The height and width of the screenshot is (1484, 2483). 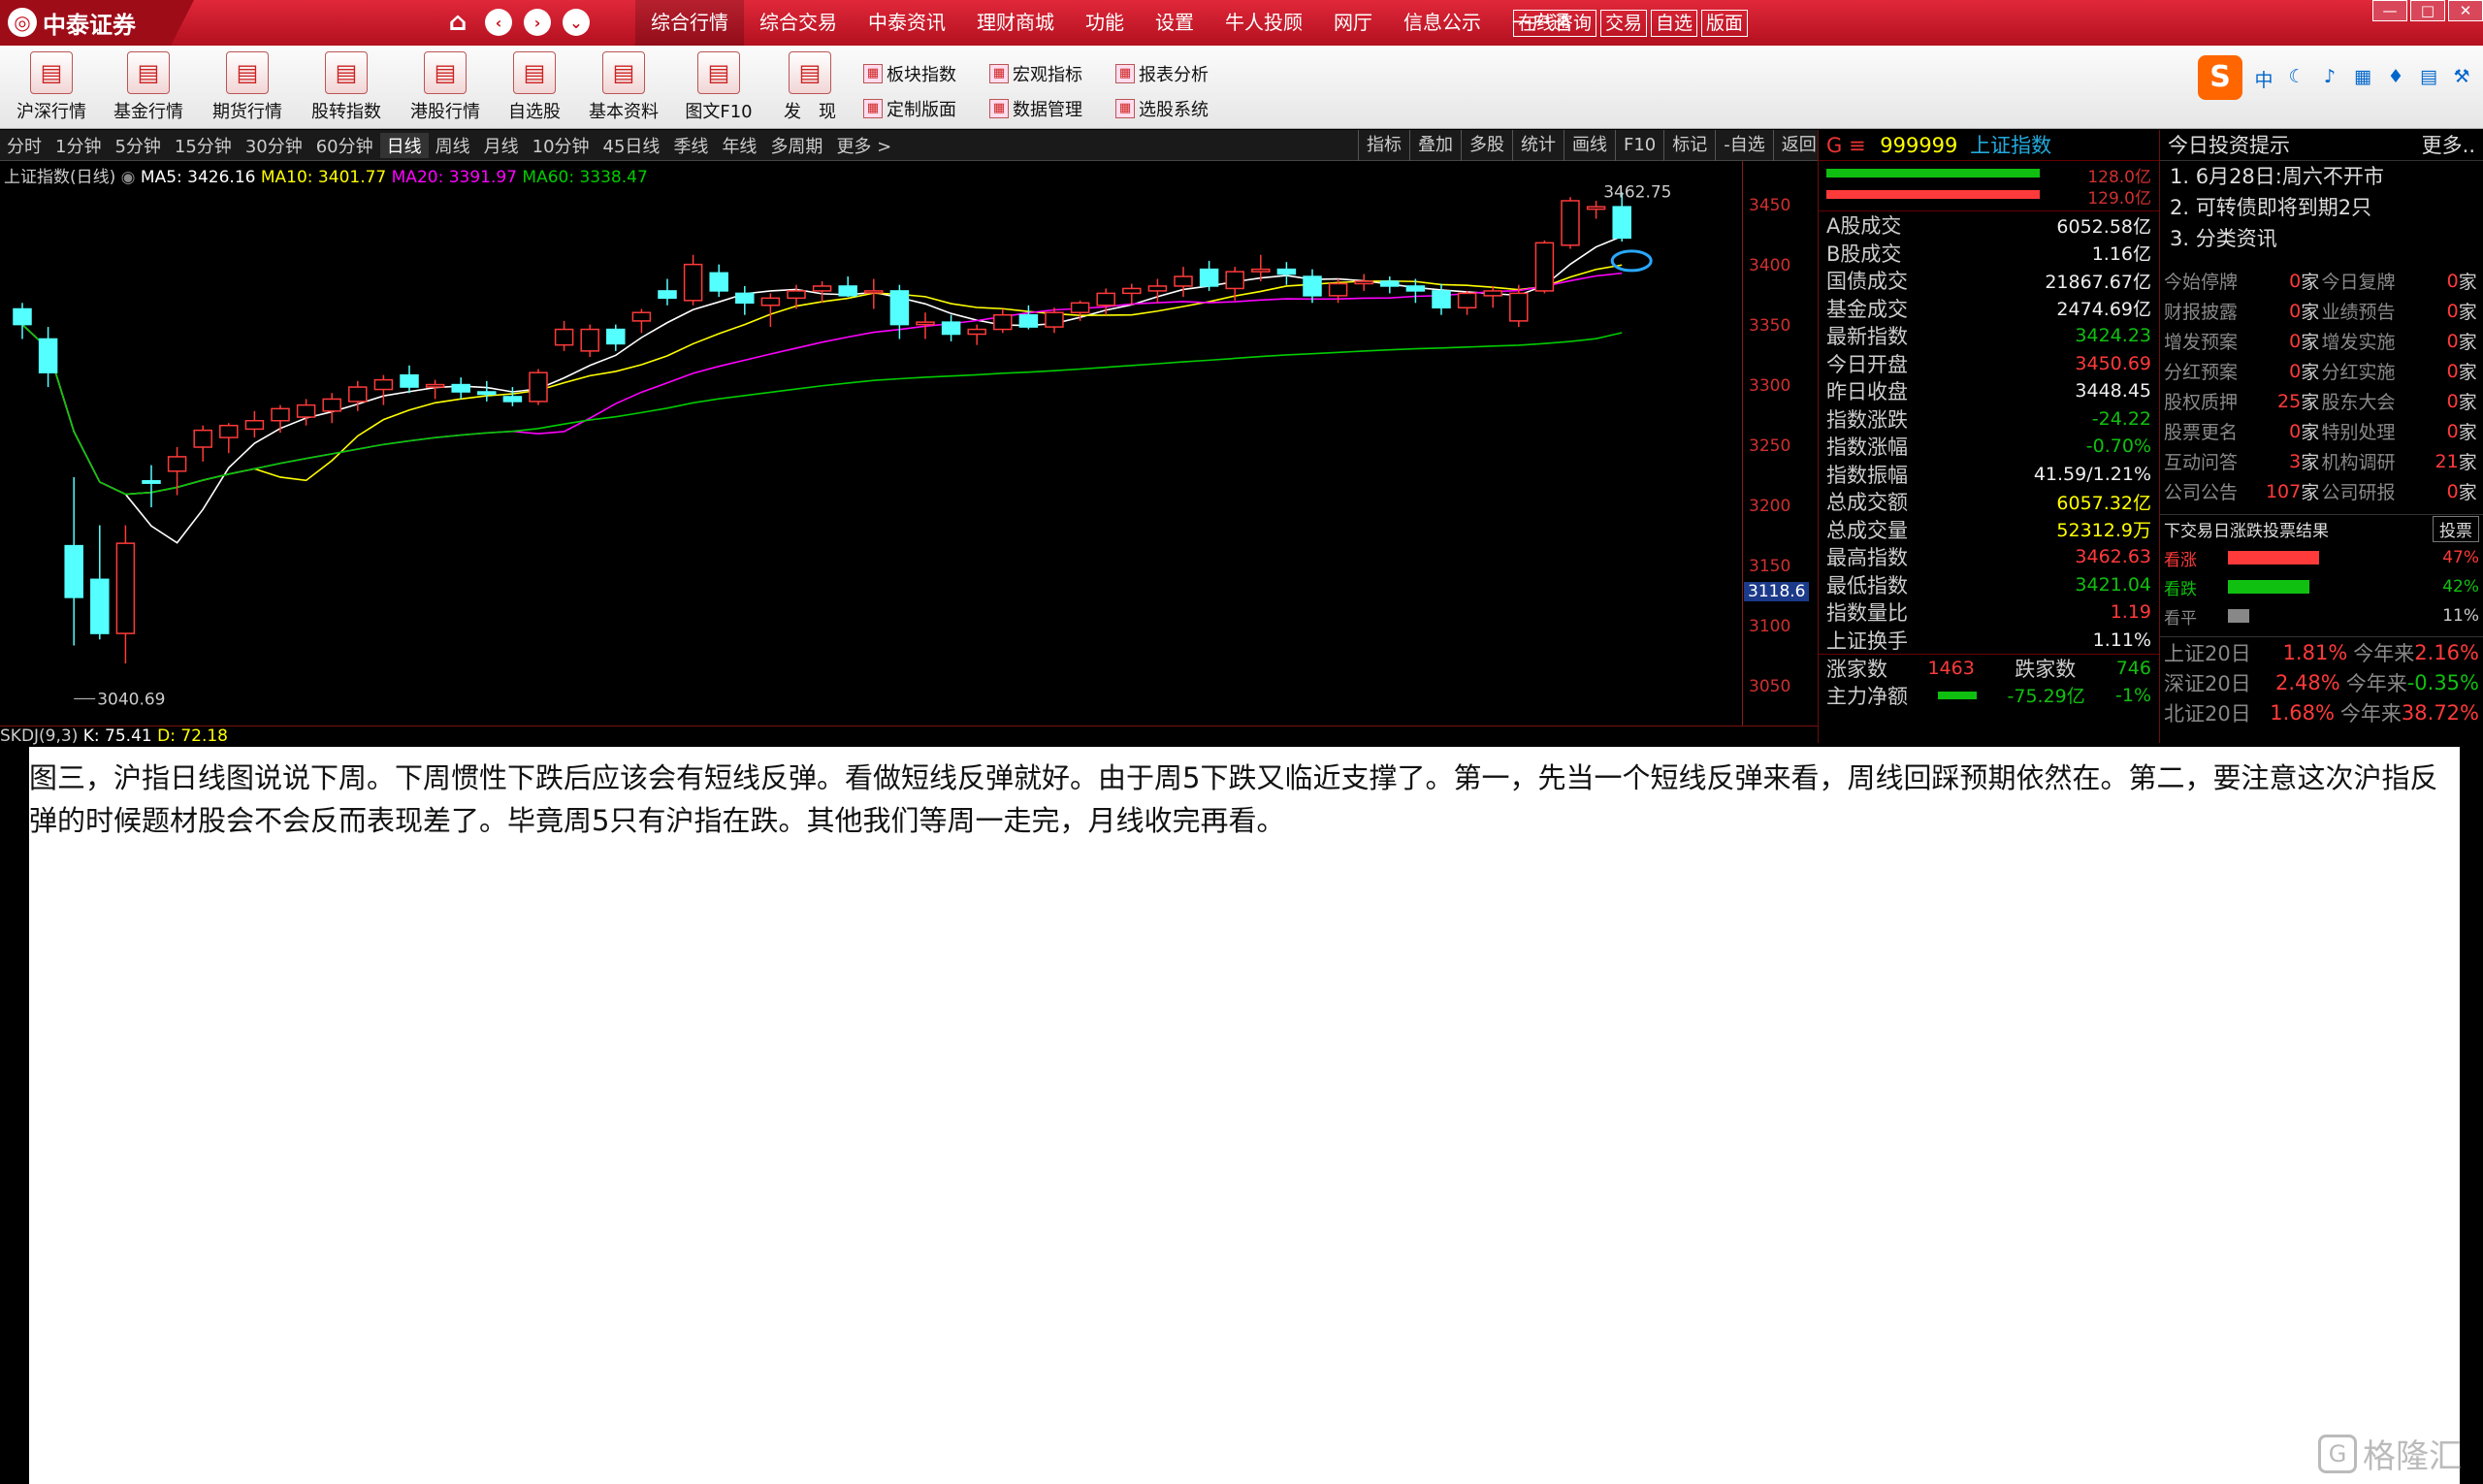 I want to click on toolbar-small-button: ▦ 宏观指标, so click(x=1035, y=74).